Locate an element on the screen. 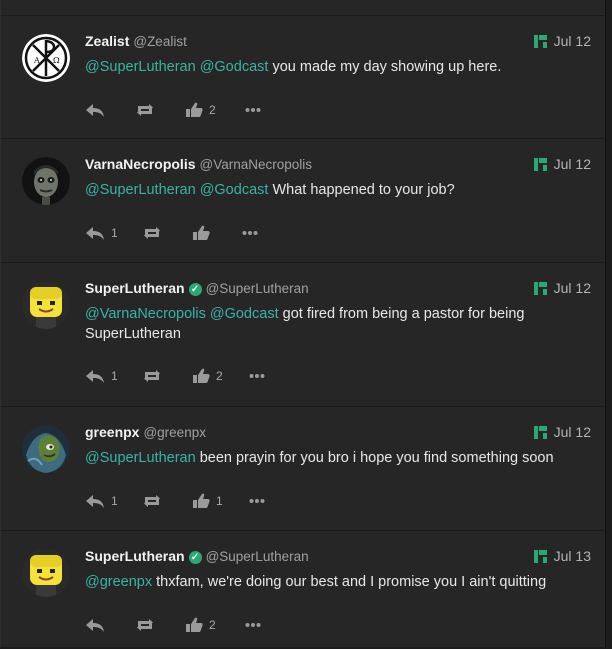 The image size is (612, 649). mention-link: @greenpx is located at coordinates (118, 582).